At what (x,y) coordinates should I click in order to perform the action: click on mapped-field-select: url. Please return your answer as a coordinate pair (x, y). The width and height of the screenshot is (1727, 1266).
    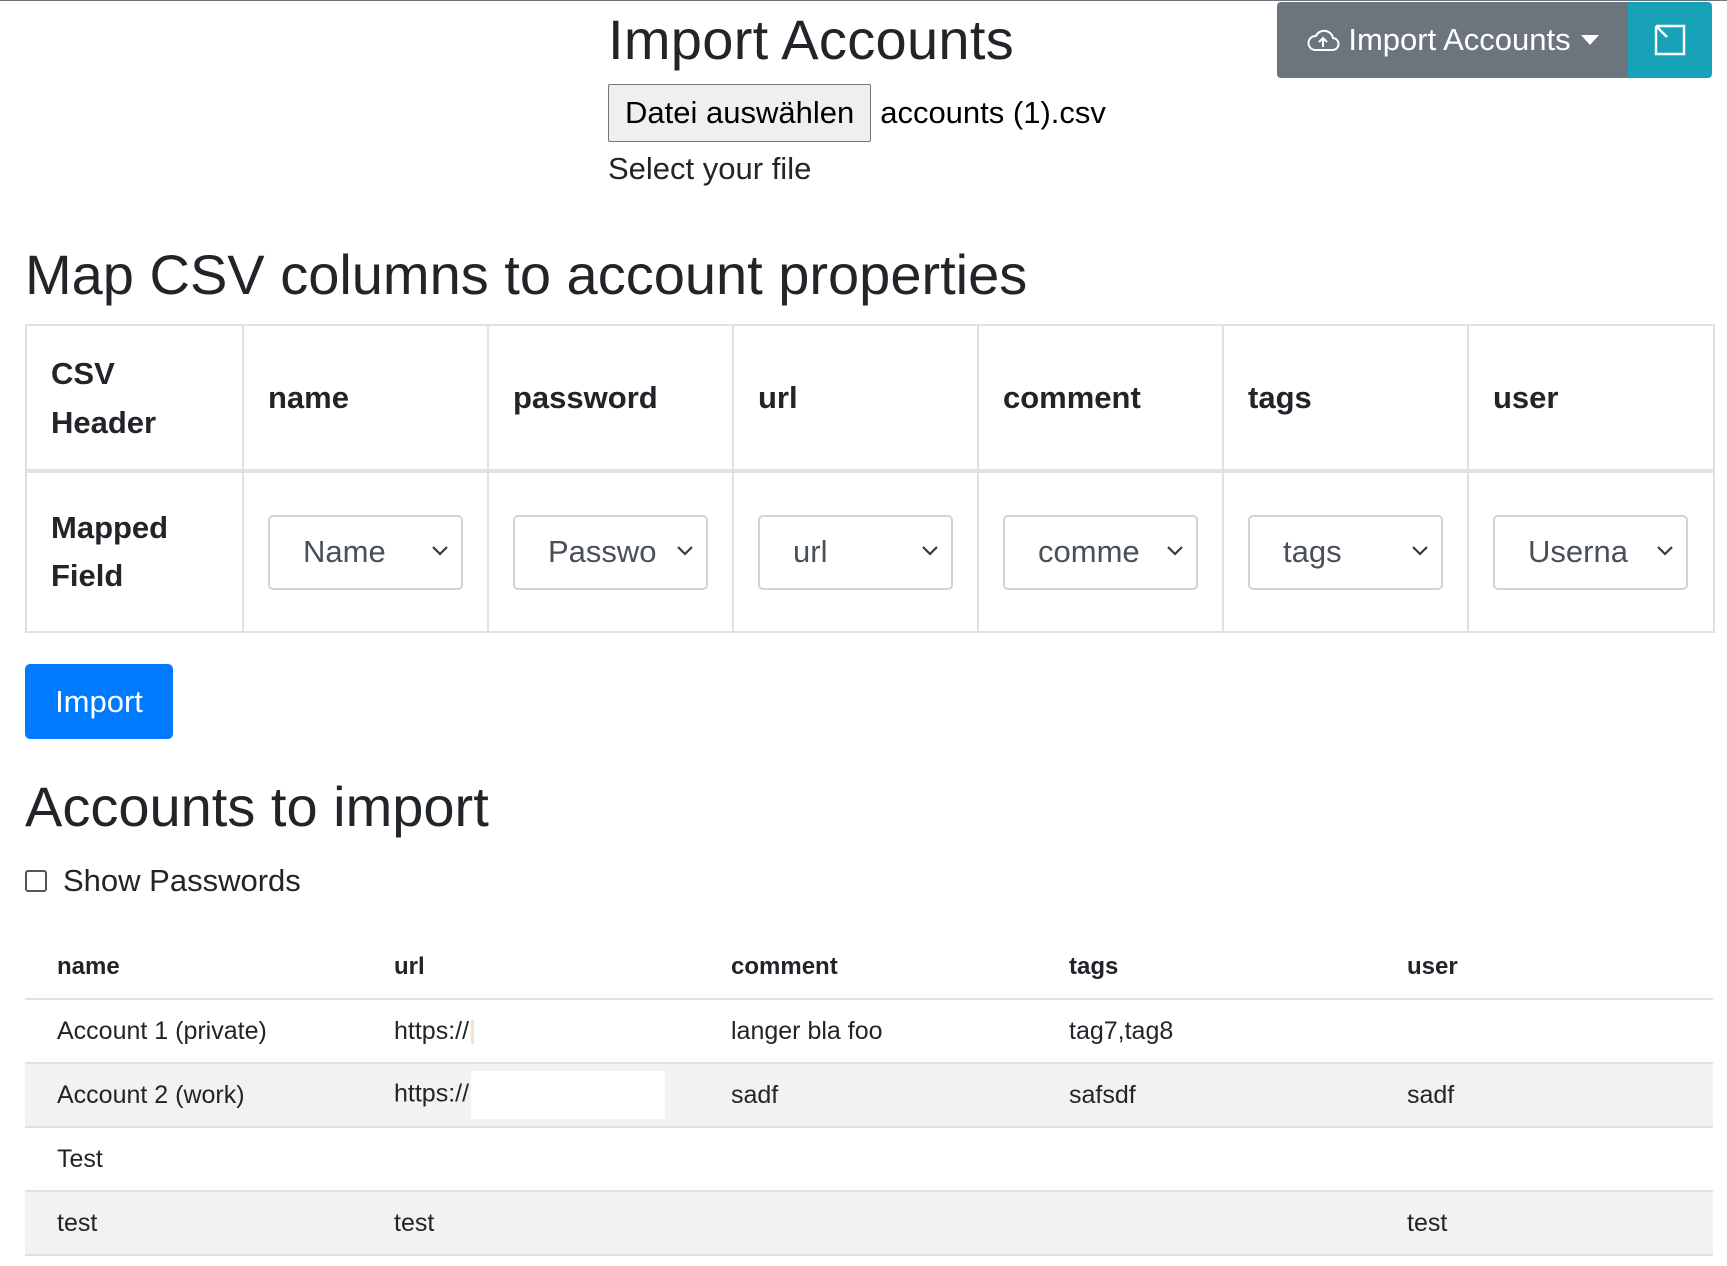
    Looking at the image, I should click on (855, 552).